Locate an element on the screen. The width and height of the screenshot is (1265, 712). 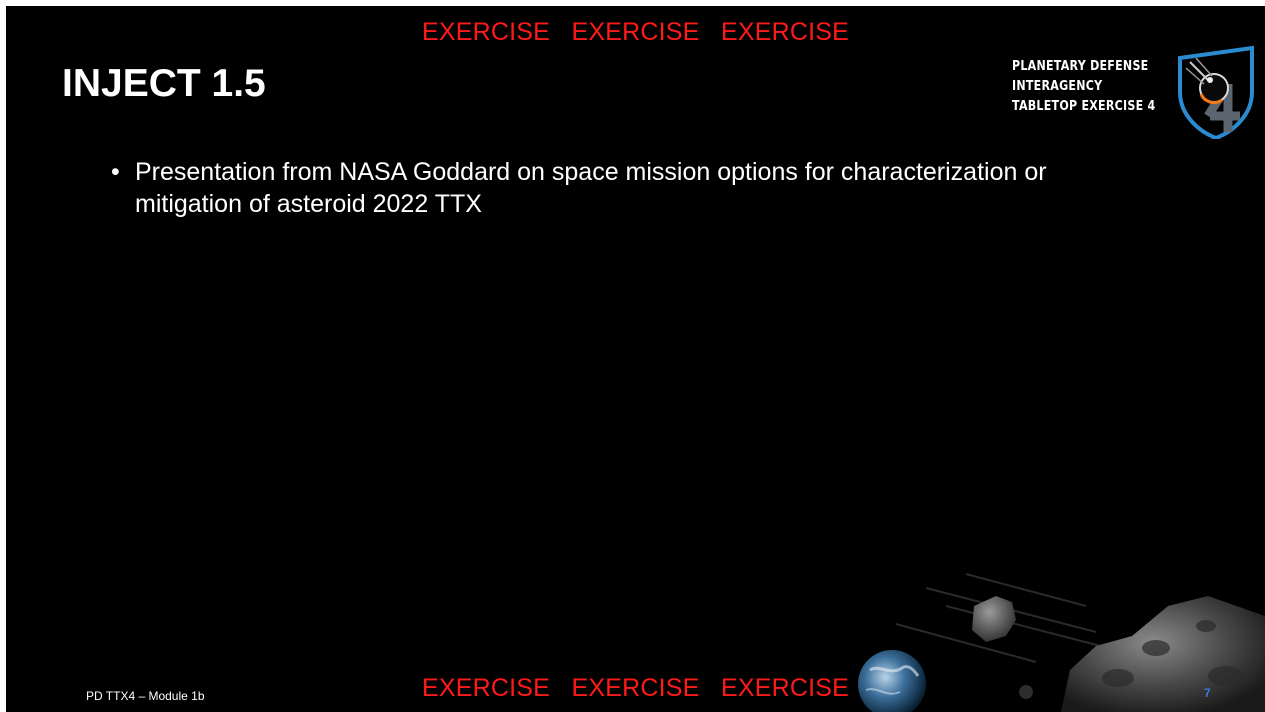
logo-line-1: PLANETARY DEFENSE is located at coordinates (1080, 66).